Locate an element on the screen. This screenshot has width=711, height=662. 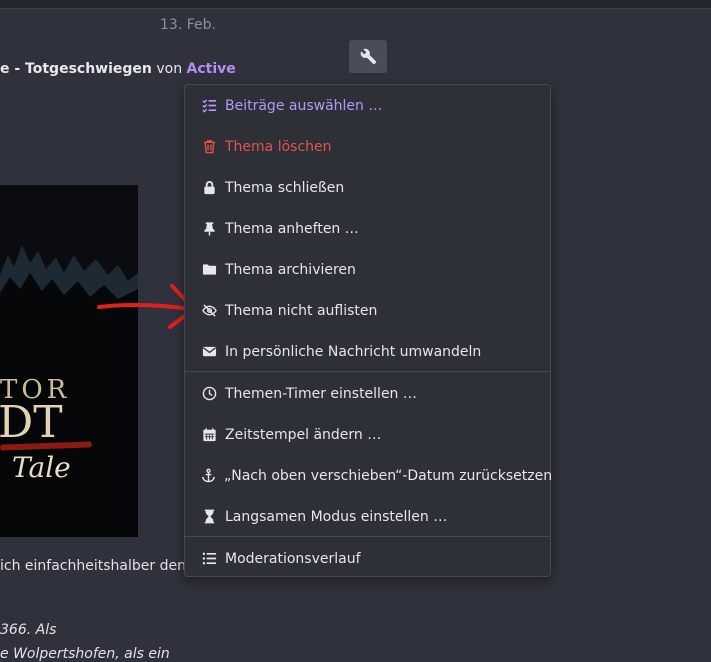
menu-item-label: Moderationsverlauf is located at coordinates (293, 558).